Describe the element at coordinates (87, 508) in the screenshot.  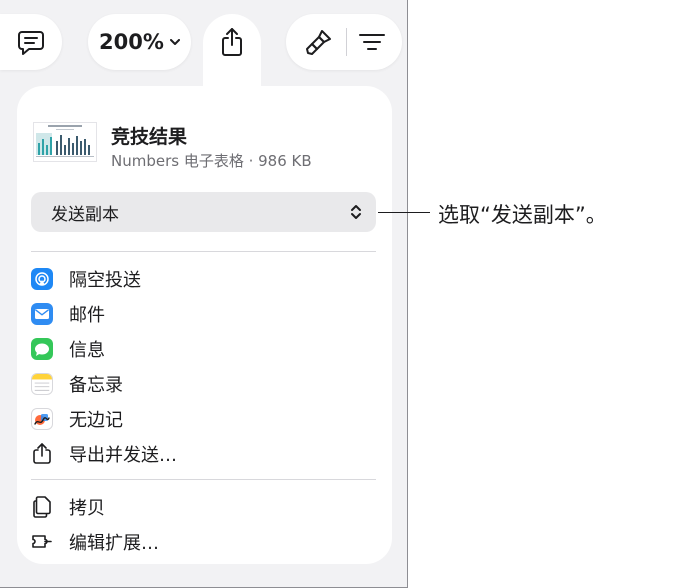
I see `action-label: 拷贝` at that location.